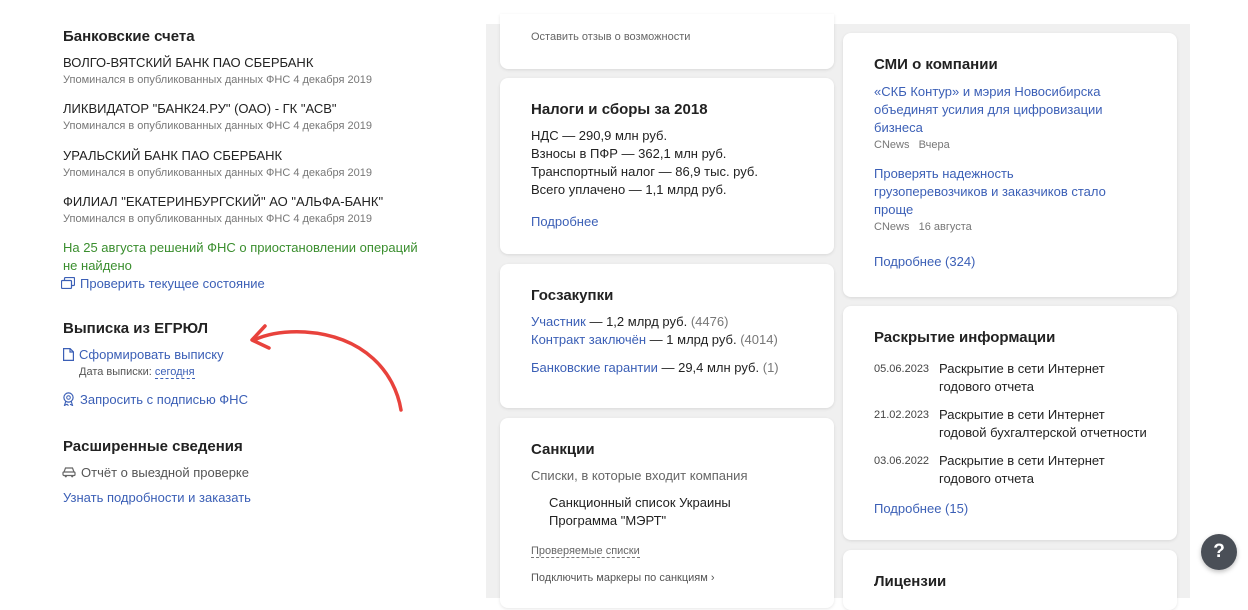 Image resolution: width=1248 pixels, height=610 pixels. Describe the element at coordinates (910, 581) in the screenshot. I see `licenses-title: Лицензии` at that location.